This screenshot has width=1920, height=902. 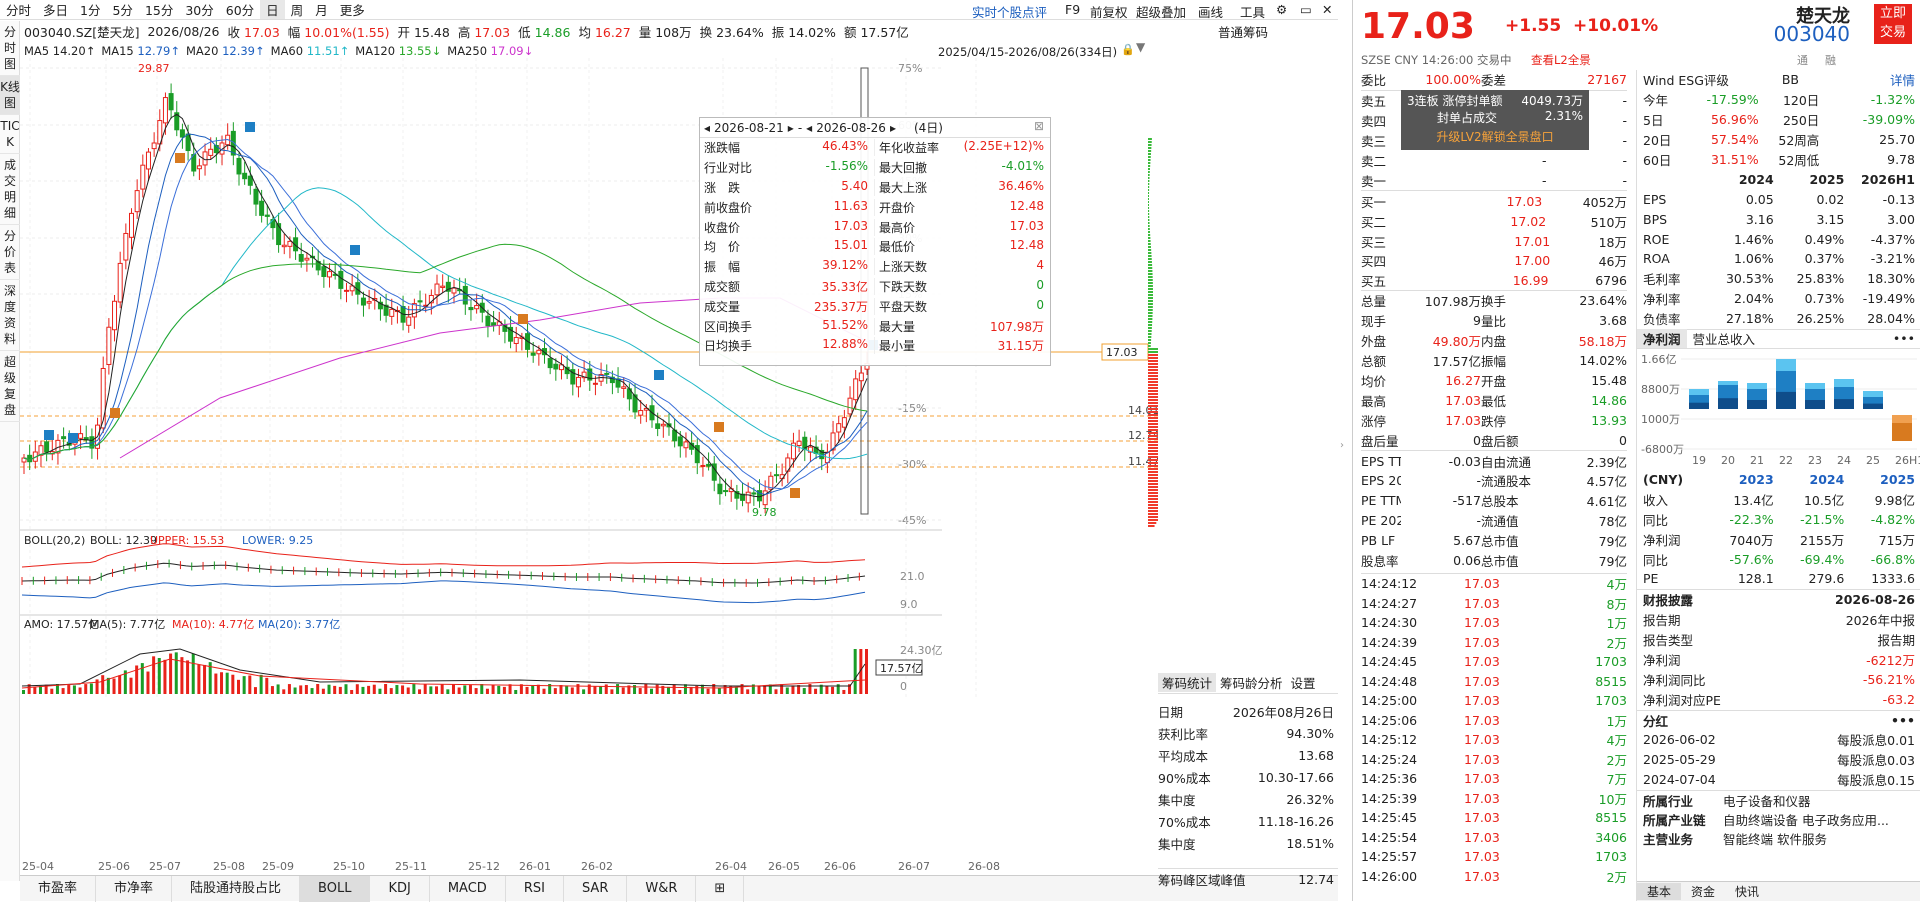 What do you see at coordinates (1161, 11) in the screenshot?
I see `overlay-button: 超级叠加` at bounding box center [1161, 11].